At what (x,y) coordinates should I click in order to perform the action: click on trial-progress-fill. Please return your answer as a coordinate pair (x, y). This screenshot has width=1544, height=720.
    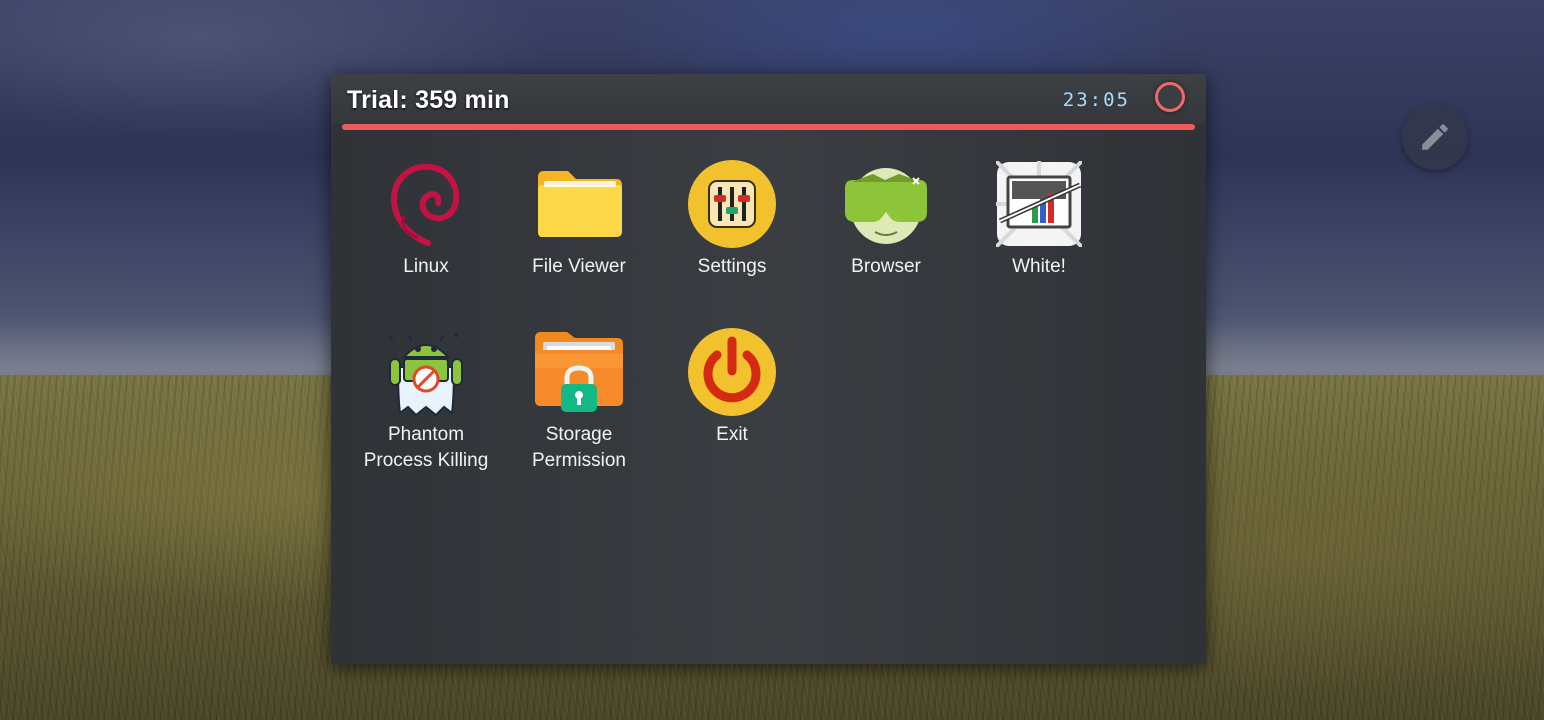
    Looking at the image, I should click on (768, 127).